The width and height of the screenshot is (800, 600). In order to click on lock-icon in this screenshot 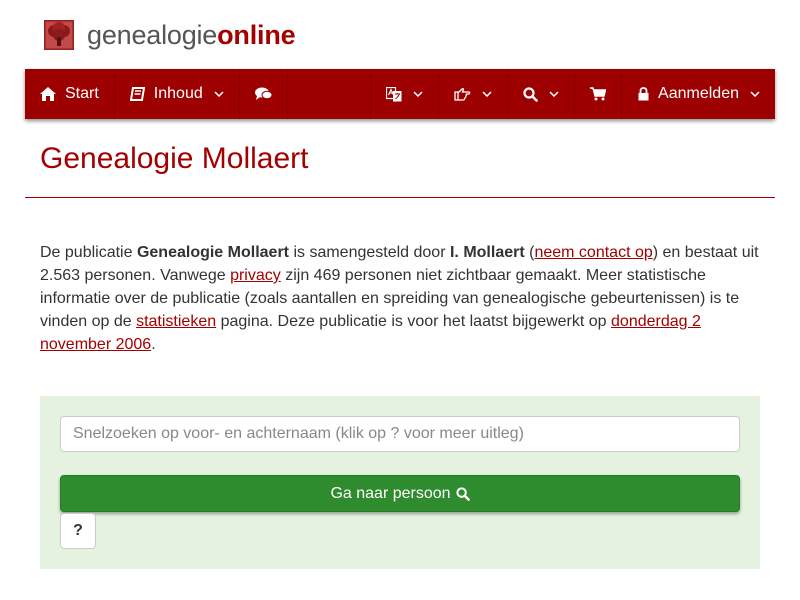, I will do `click(643, 94)`.